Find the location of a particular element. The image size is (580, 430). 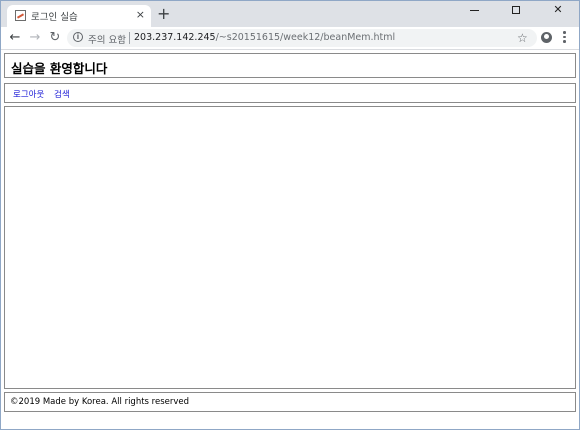

maximize-icon is located at coordinates (516, 10).